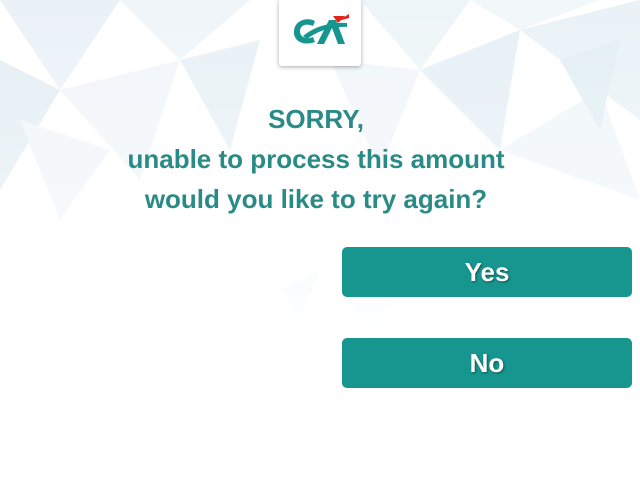 Image resolution: width=640 pixels, height=480 pixels. What do you see at coordinates (321, 29) in the screenshot?
I see `credit-agricole-logo-icon` at bounding box center [321, 29].